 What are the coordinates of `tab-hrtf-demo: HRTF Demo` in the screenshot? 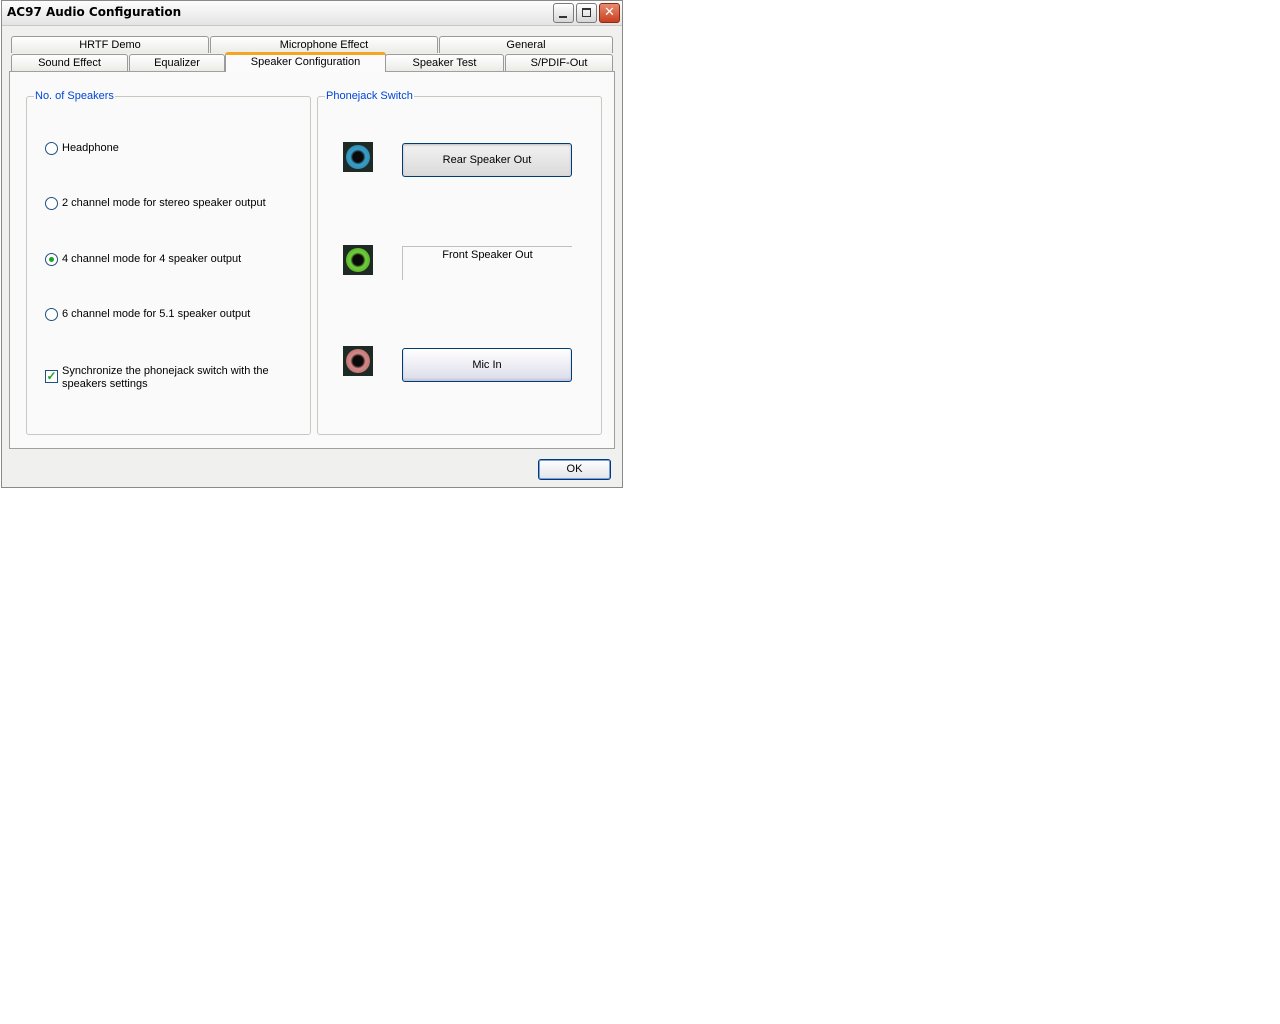 It's located at (110, 44).